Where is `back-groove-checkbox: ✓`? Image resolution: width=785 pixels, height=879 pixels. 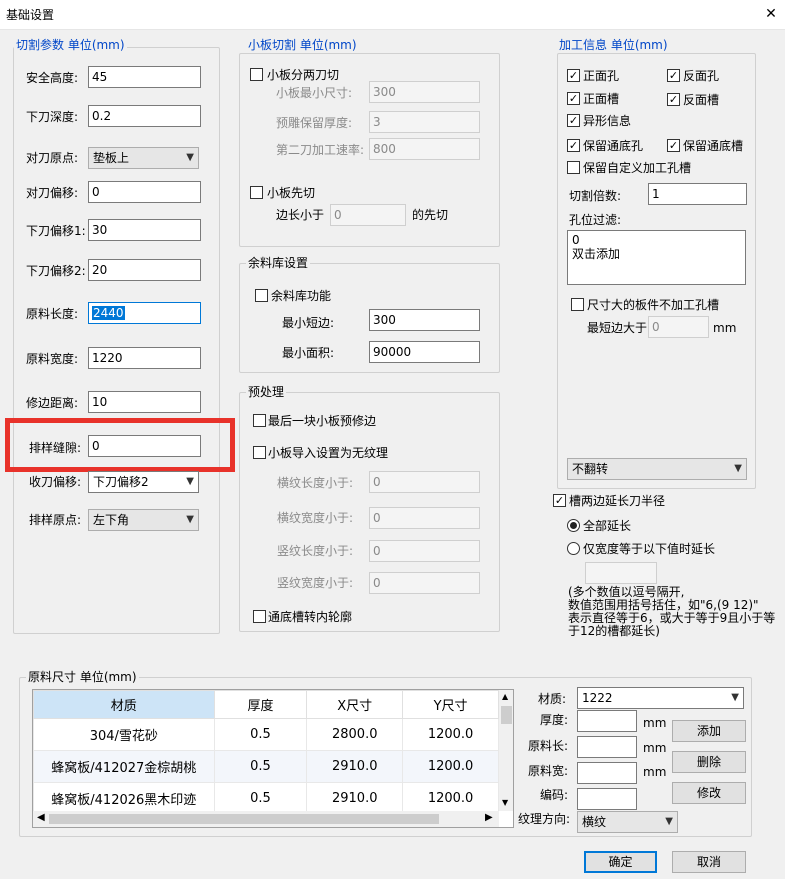
back-groove-checkbox: ✓ is located at coordinates (673, 99).